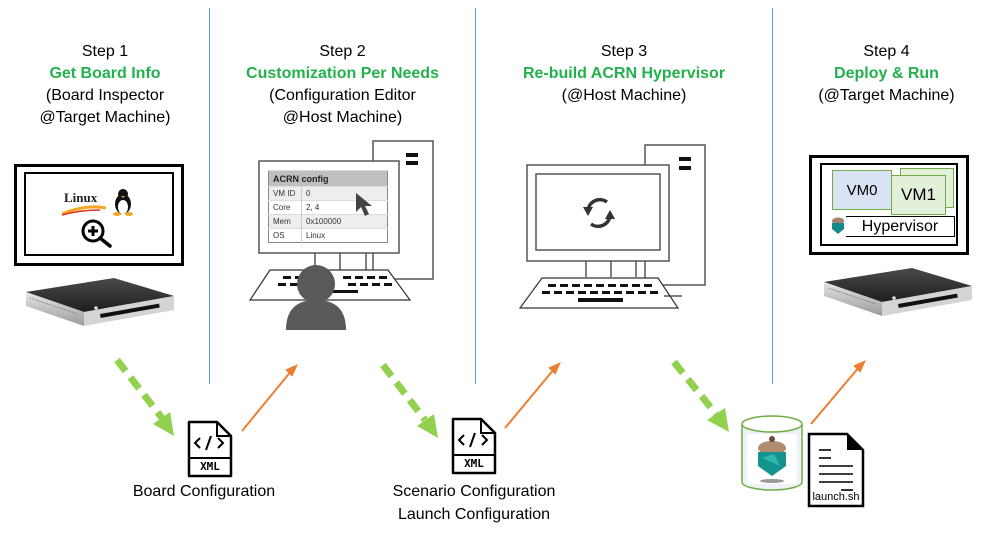  What do you see at coordinates (342, 95) in the screenshot?
I see `step-2-subtitle-line: (Configuration Editor` at bounding box center [342, 95].